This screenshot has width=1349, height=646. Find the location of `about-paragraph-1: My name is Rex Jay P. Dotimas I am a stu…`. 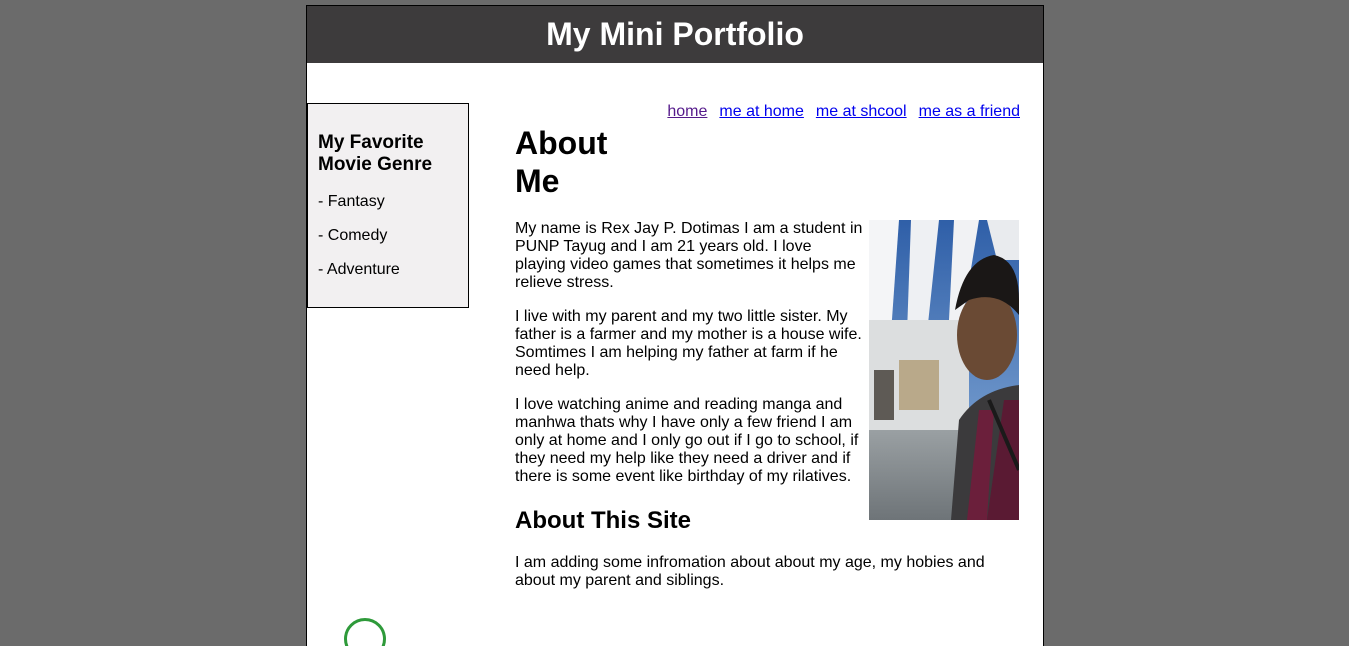

about-paragraph-1: My name is Rex Jay P. Dotimas I am a stu… is located at coordinates (689, 255).